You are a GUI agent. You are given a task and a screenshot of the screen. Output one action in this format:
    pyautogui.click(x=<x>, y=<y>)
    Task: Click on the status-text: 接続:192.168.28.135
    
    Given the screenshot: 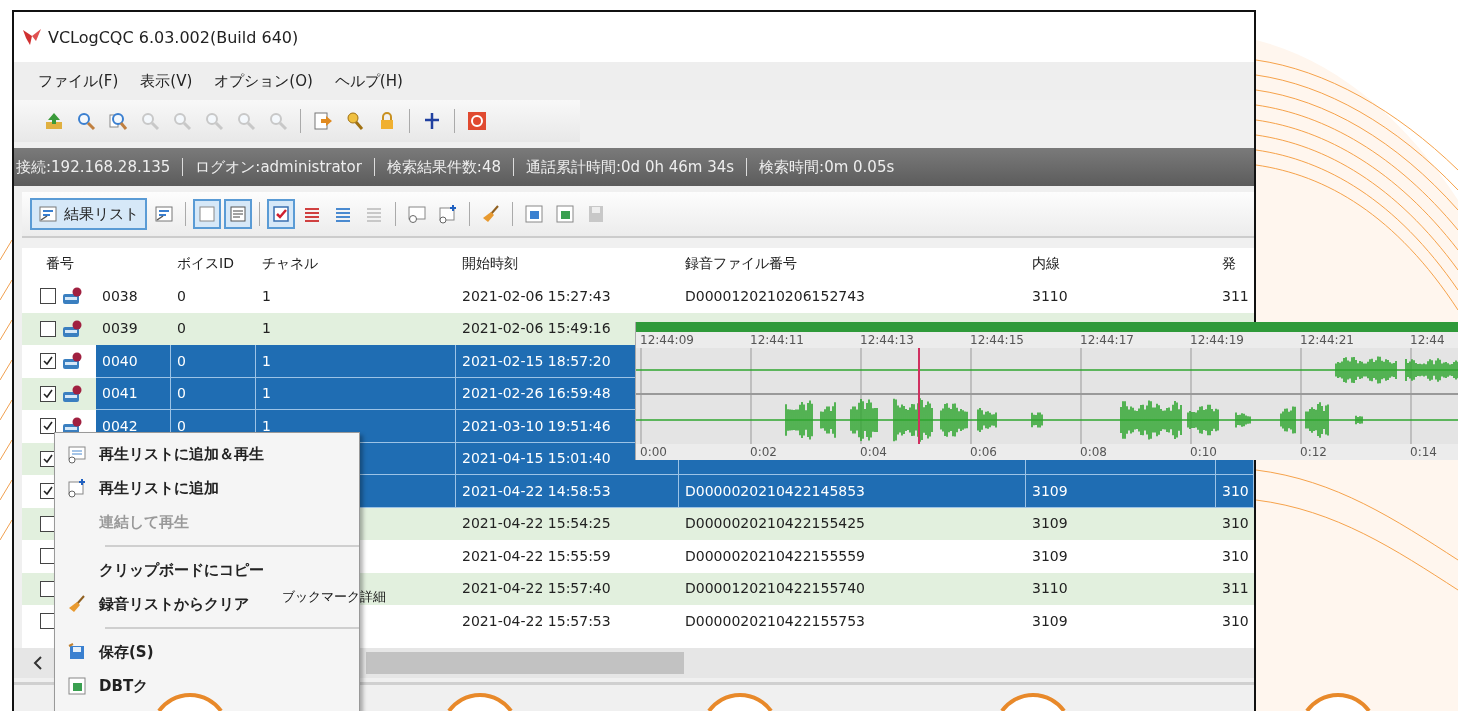 What is the action you would take?
    pyautogui.click(x=93, y=167)
    